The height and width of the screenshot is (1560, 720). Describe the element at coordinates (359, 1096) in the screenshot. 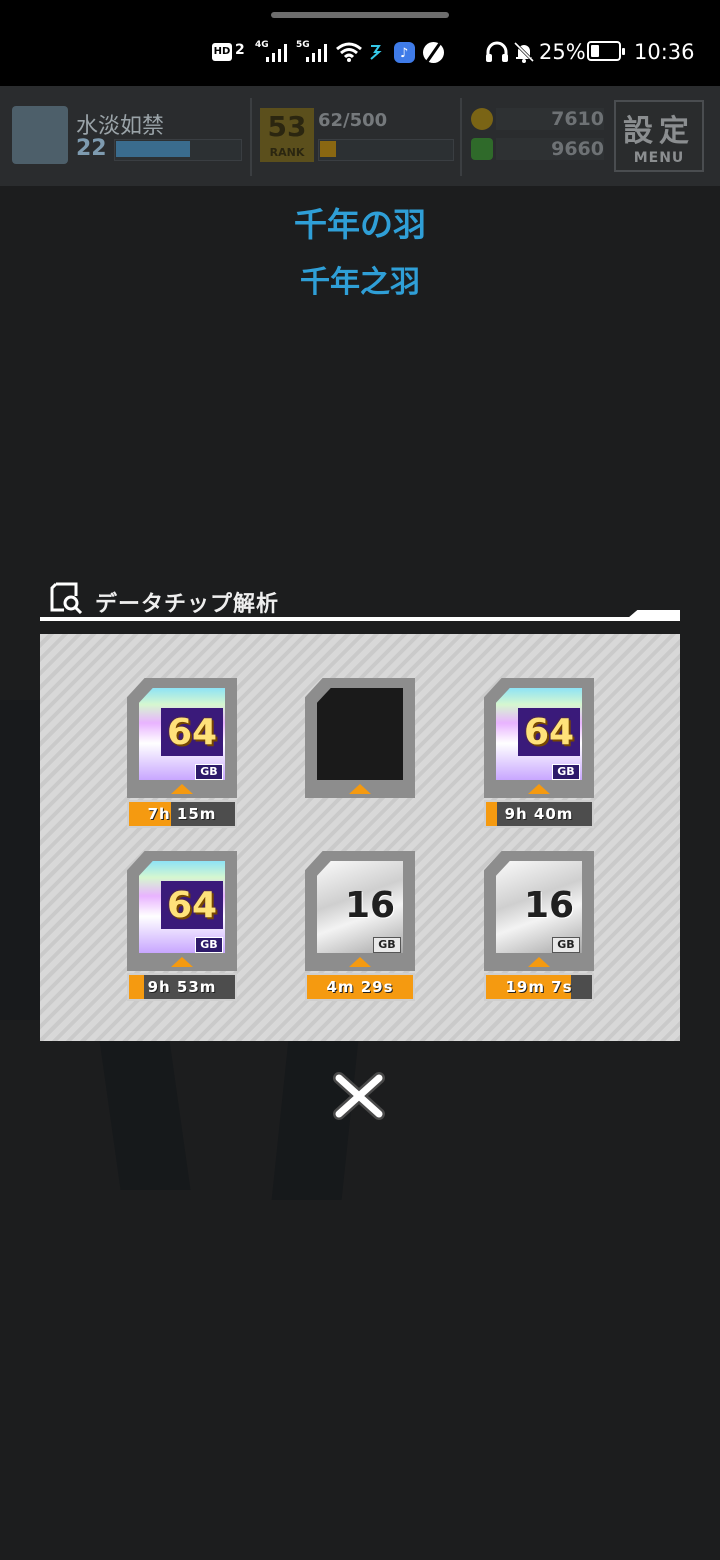

I see `close-icon` at that location.